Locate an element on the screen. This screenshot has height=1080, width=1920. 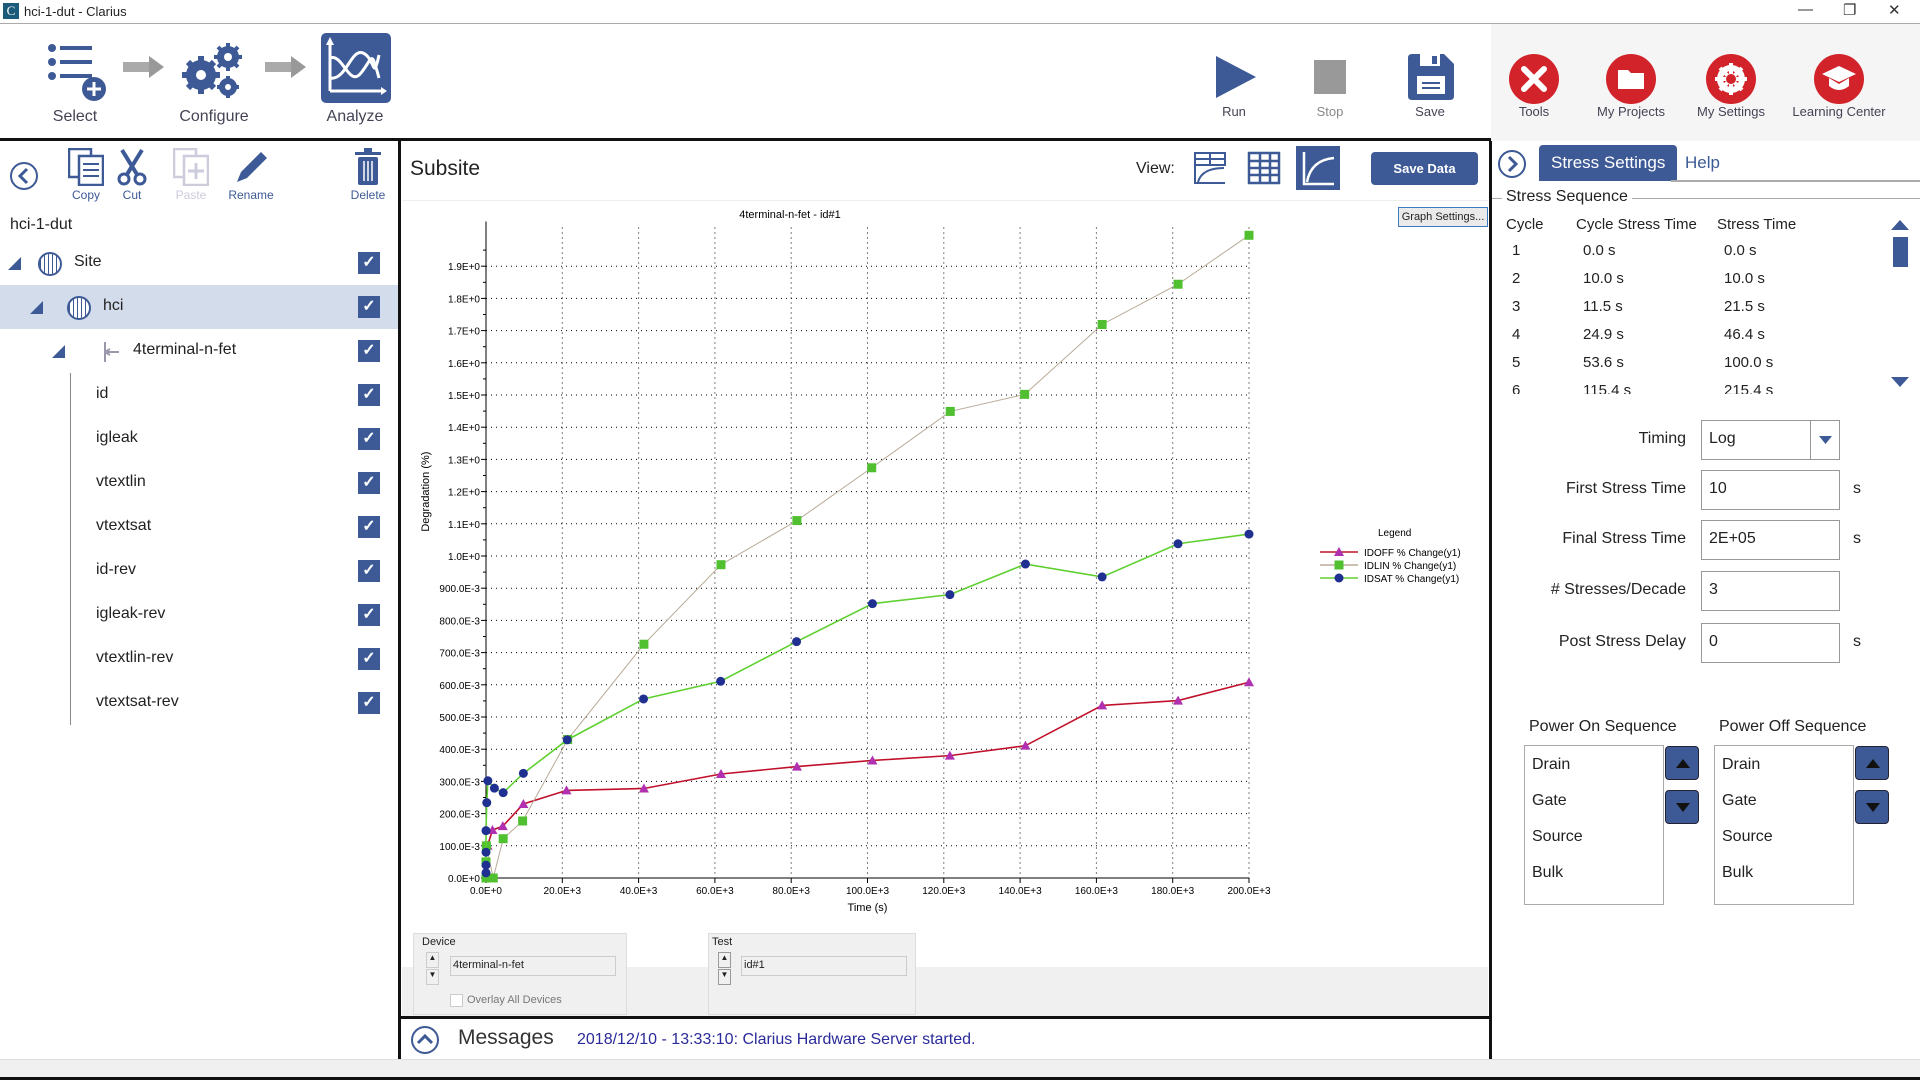
tree-item-vtextlin: vtextlin ✓ is located at coordinates (199, 483).